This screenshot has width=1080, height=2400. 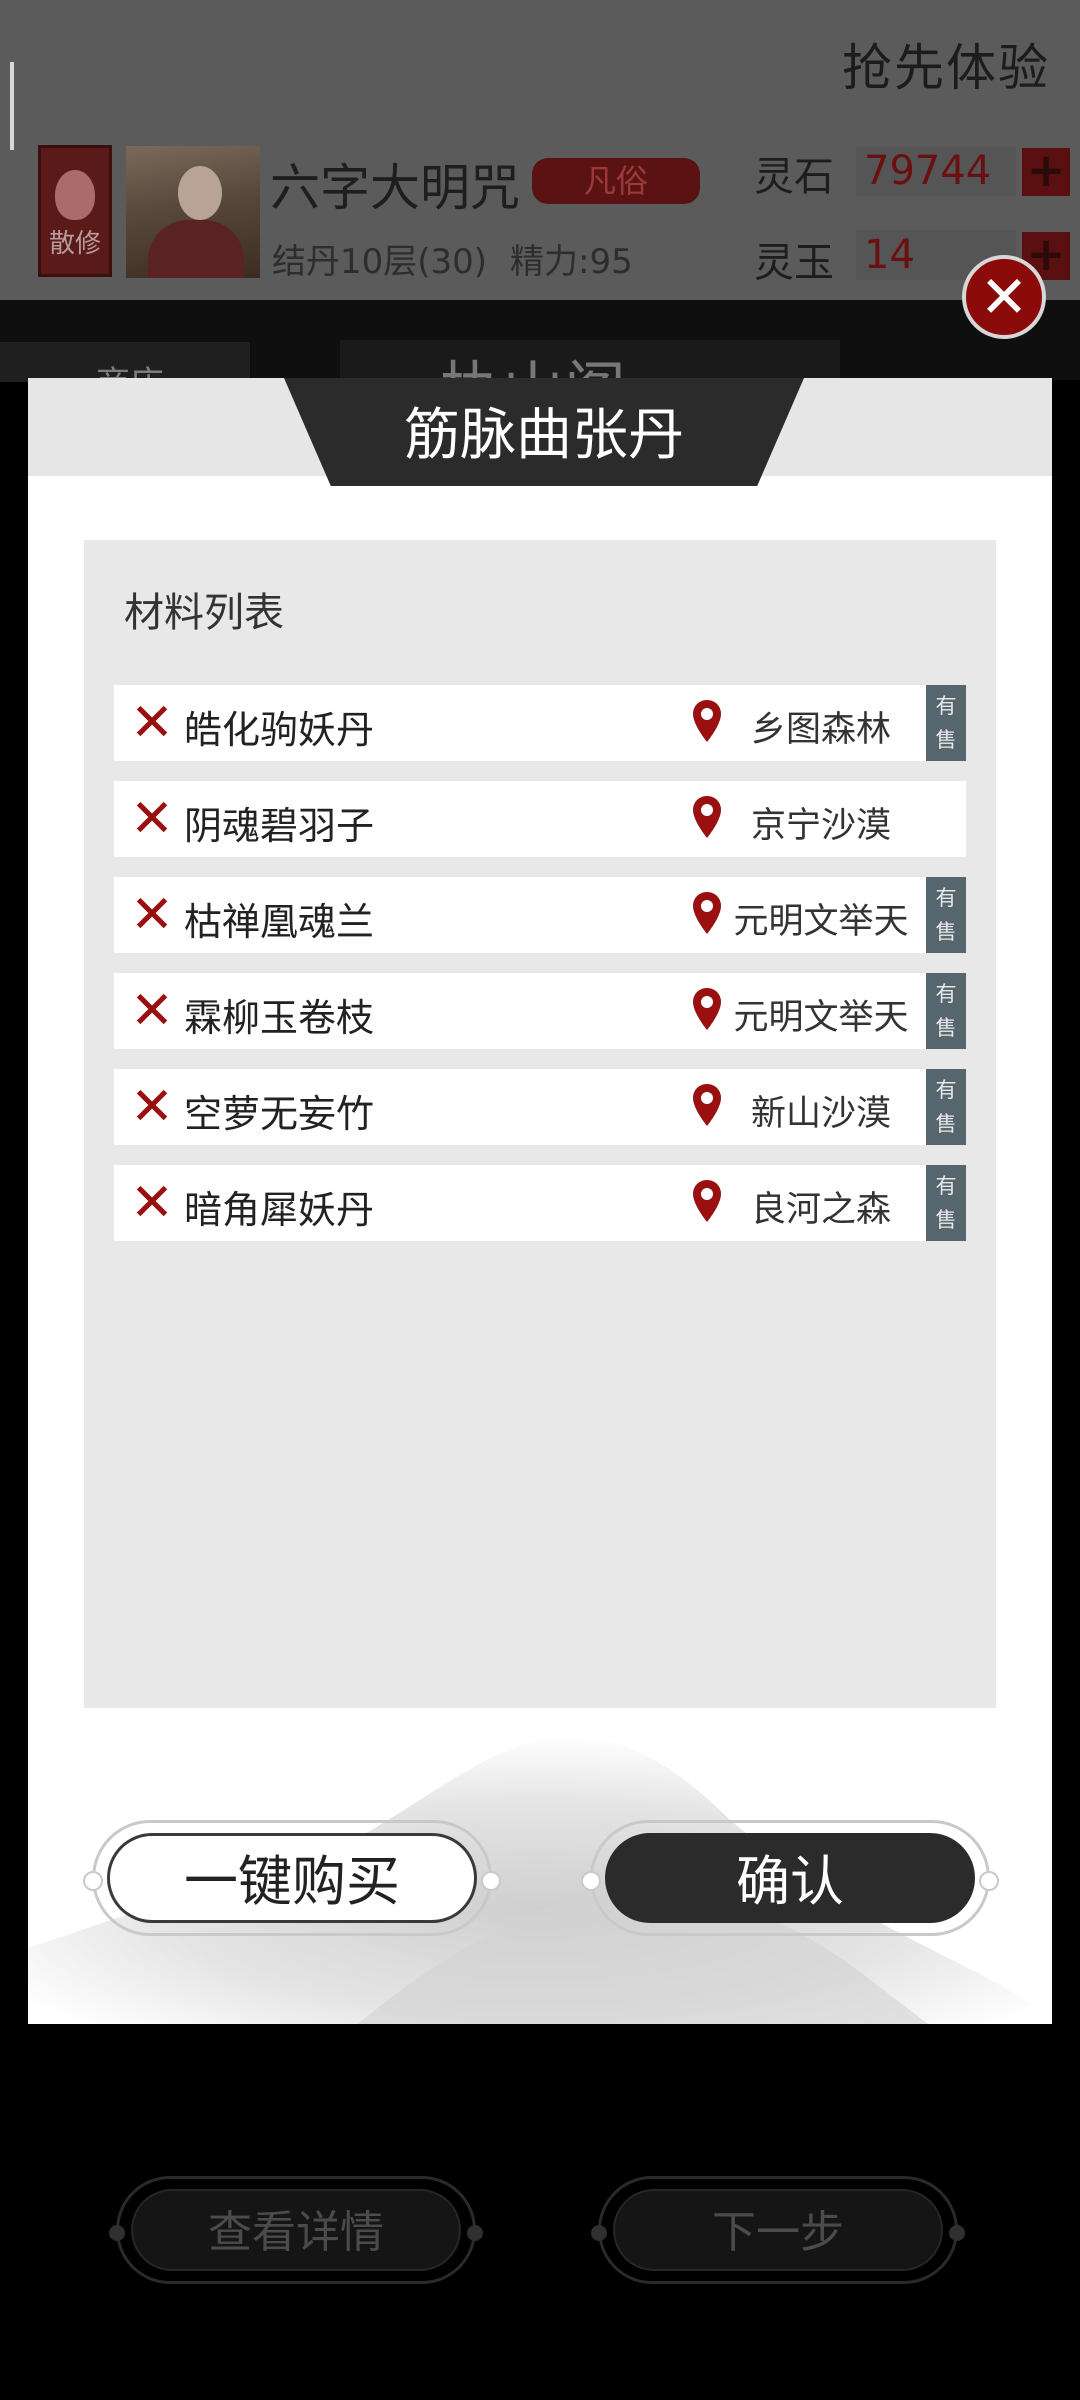 What do you see at coordinates (279, 1210) in the screenshot?
I see `material-name: 暗角犀妖丹` at bounding box center [279, 1210].